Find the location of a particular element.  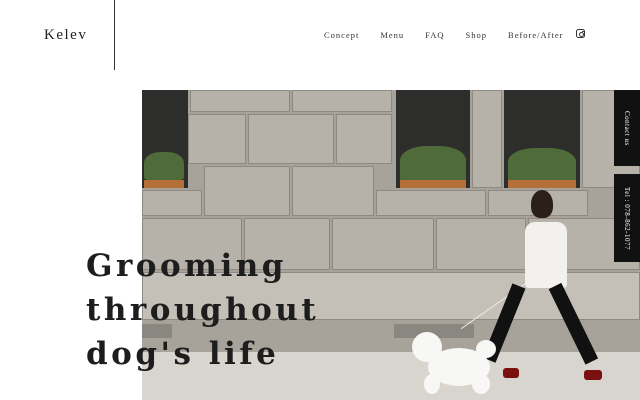

headline-line: throughout is located at coordinates (203, 310).